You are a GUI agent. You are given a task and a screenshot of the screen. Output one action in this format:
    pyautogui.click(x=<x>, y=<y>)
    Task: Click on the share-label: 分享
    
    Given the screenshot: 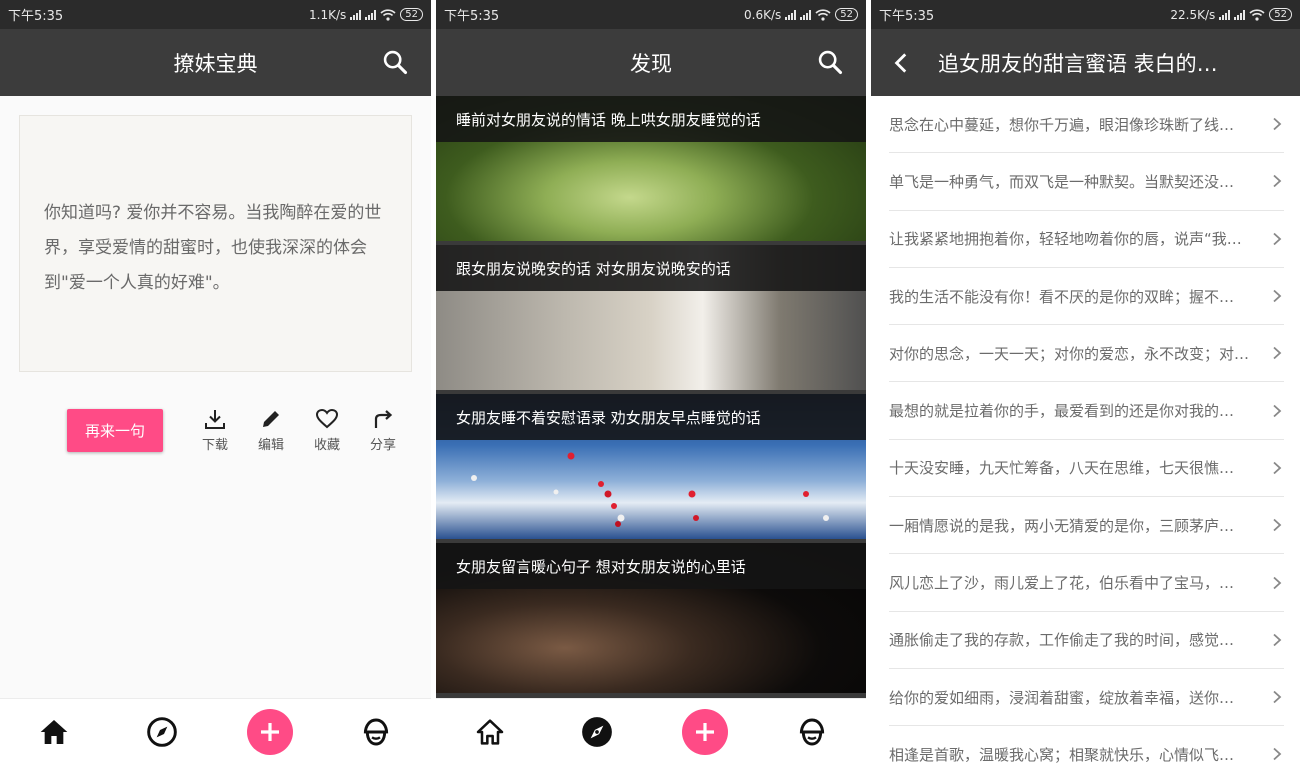 What is the action you would take?
    pyautogui.click(x=382, y=445)
    